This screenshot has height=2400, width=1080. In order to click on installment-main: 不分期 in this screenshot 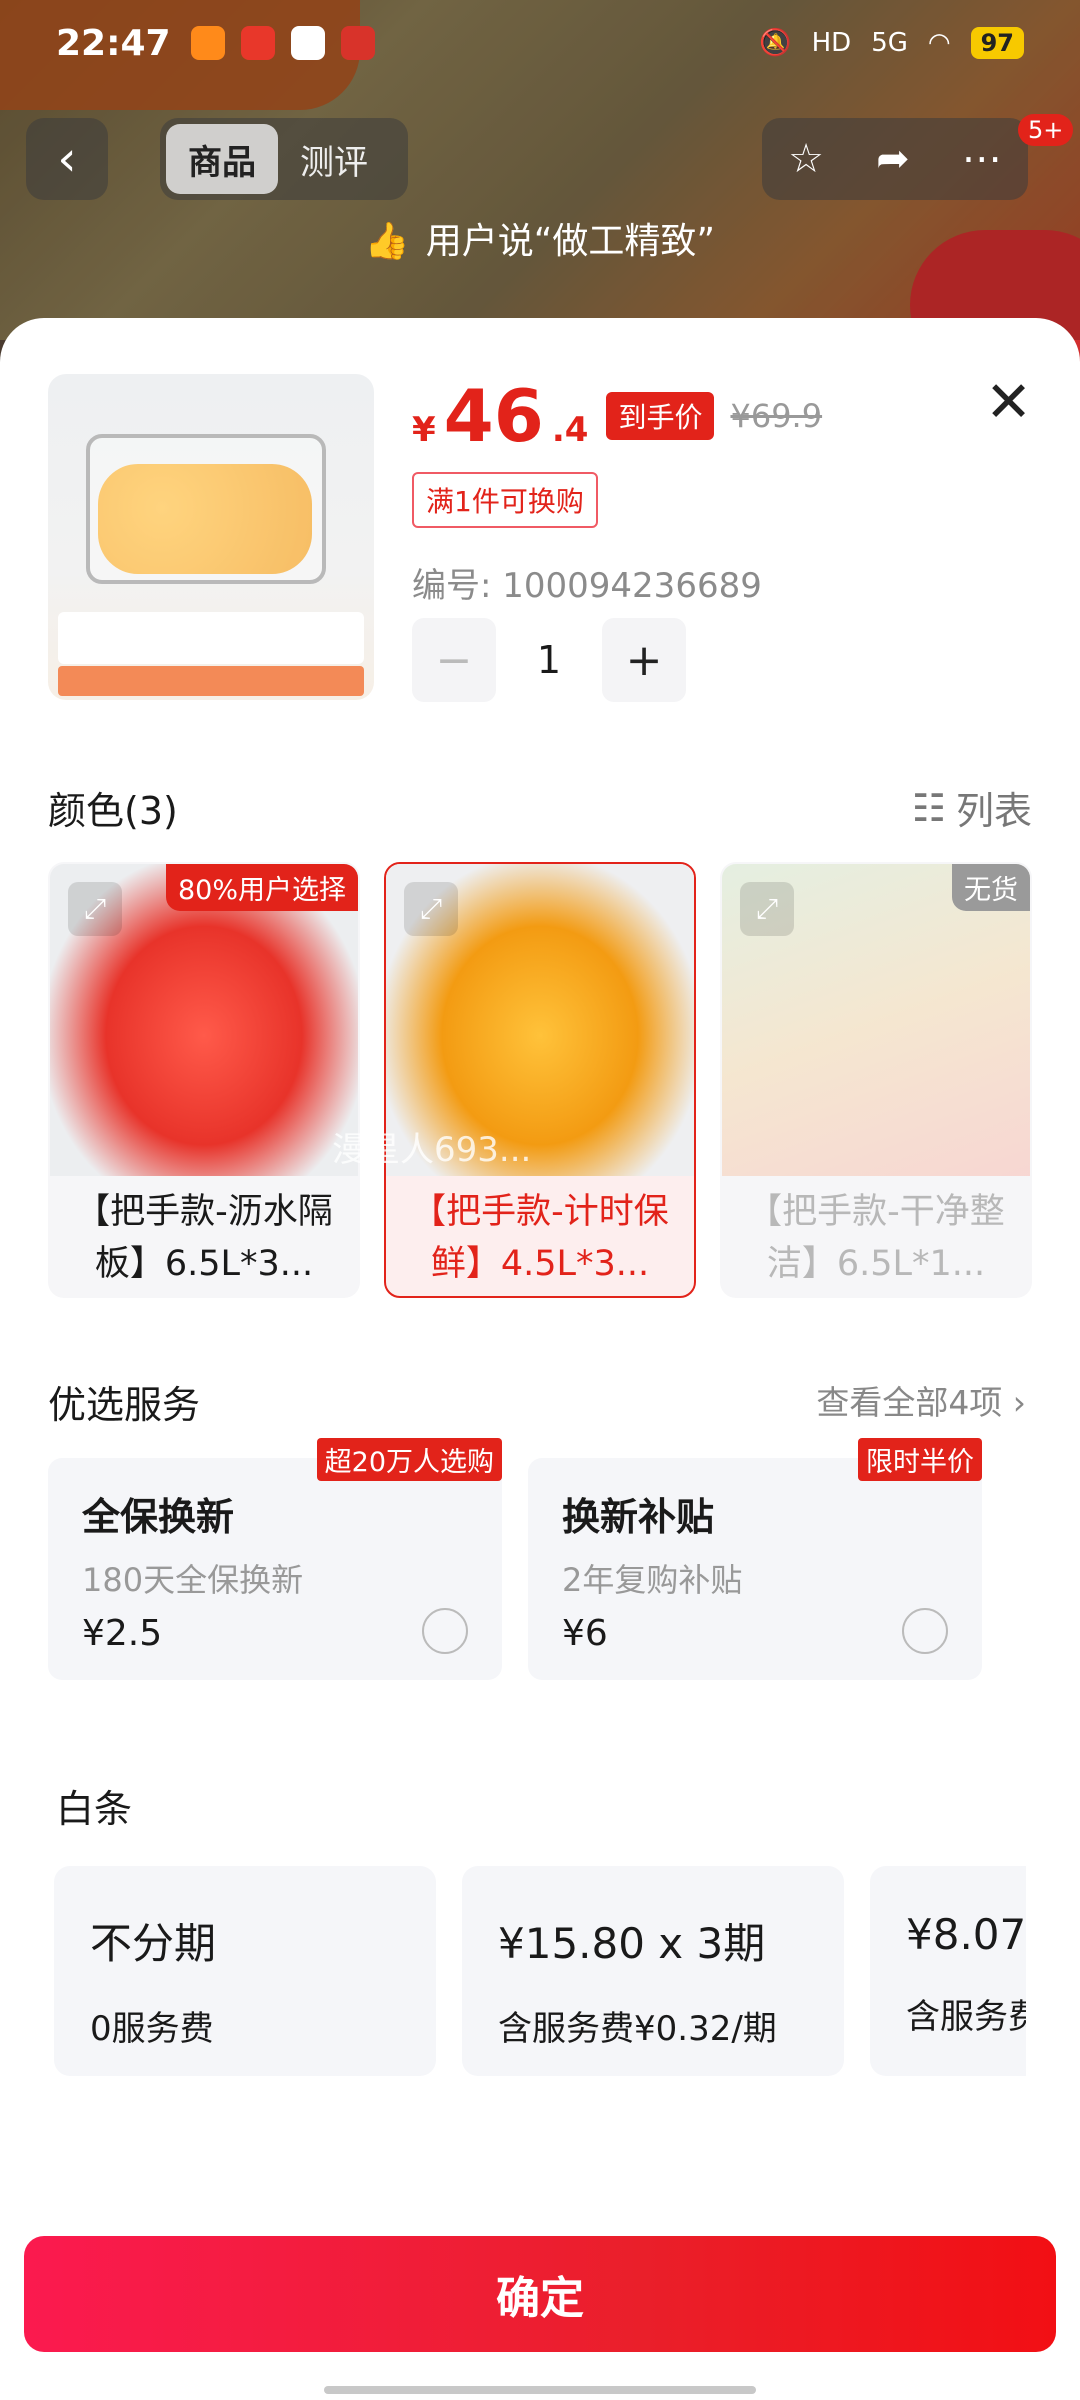, I will do `click(153, 1943)`.